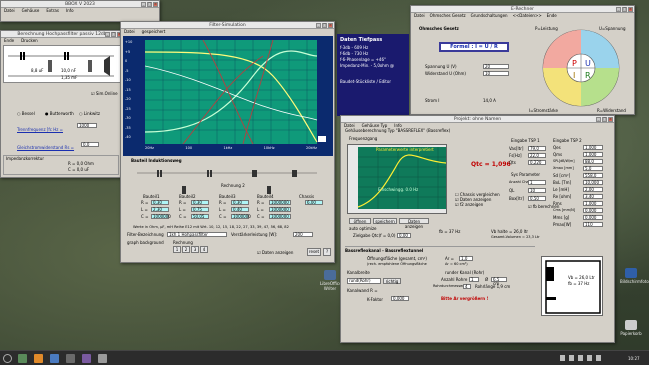 The width and height of the screenshot is (649, 365). What do you see at coordinates (593, 217) in the screenshot?
I see `tsp2-input-10: 0,000` at bounding box center [593, 217].